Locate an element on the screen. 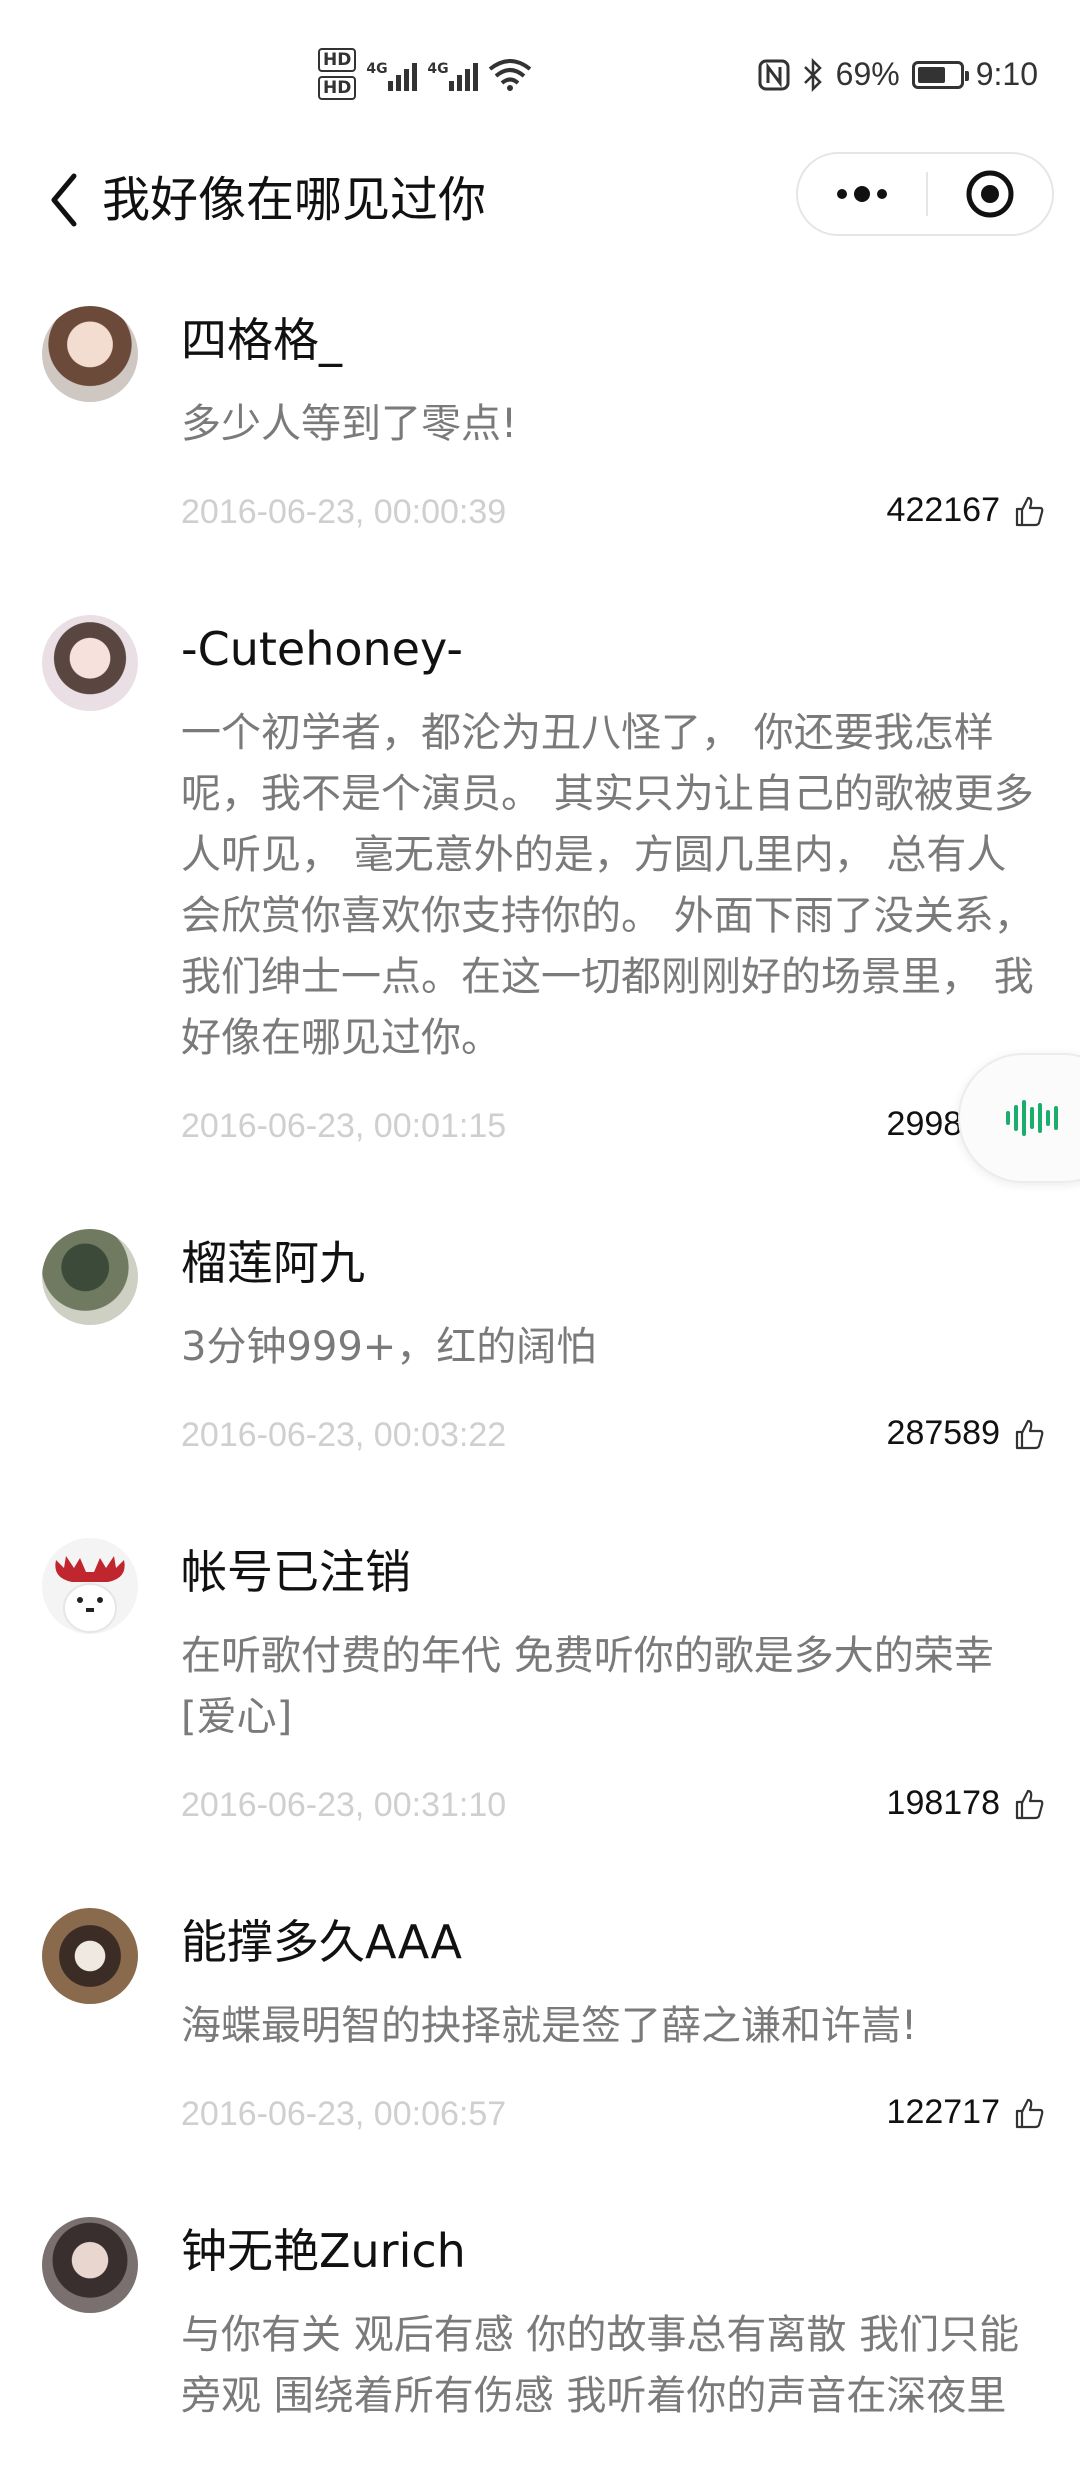 The image size is (1080, 2483). mini-program-capsule is located at coordinates (925, 194).